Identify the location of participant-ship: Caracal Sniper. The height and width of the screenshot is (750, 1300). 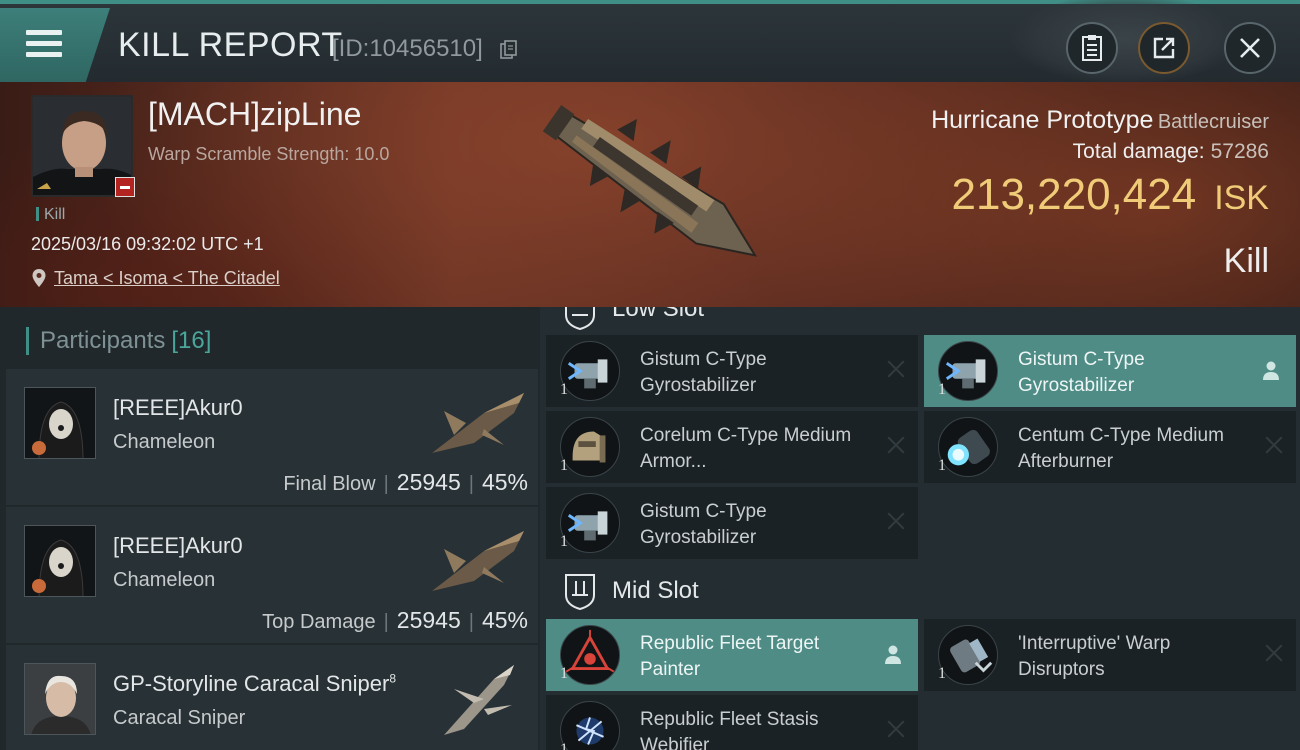
(179, 718).